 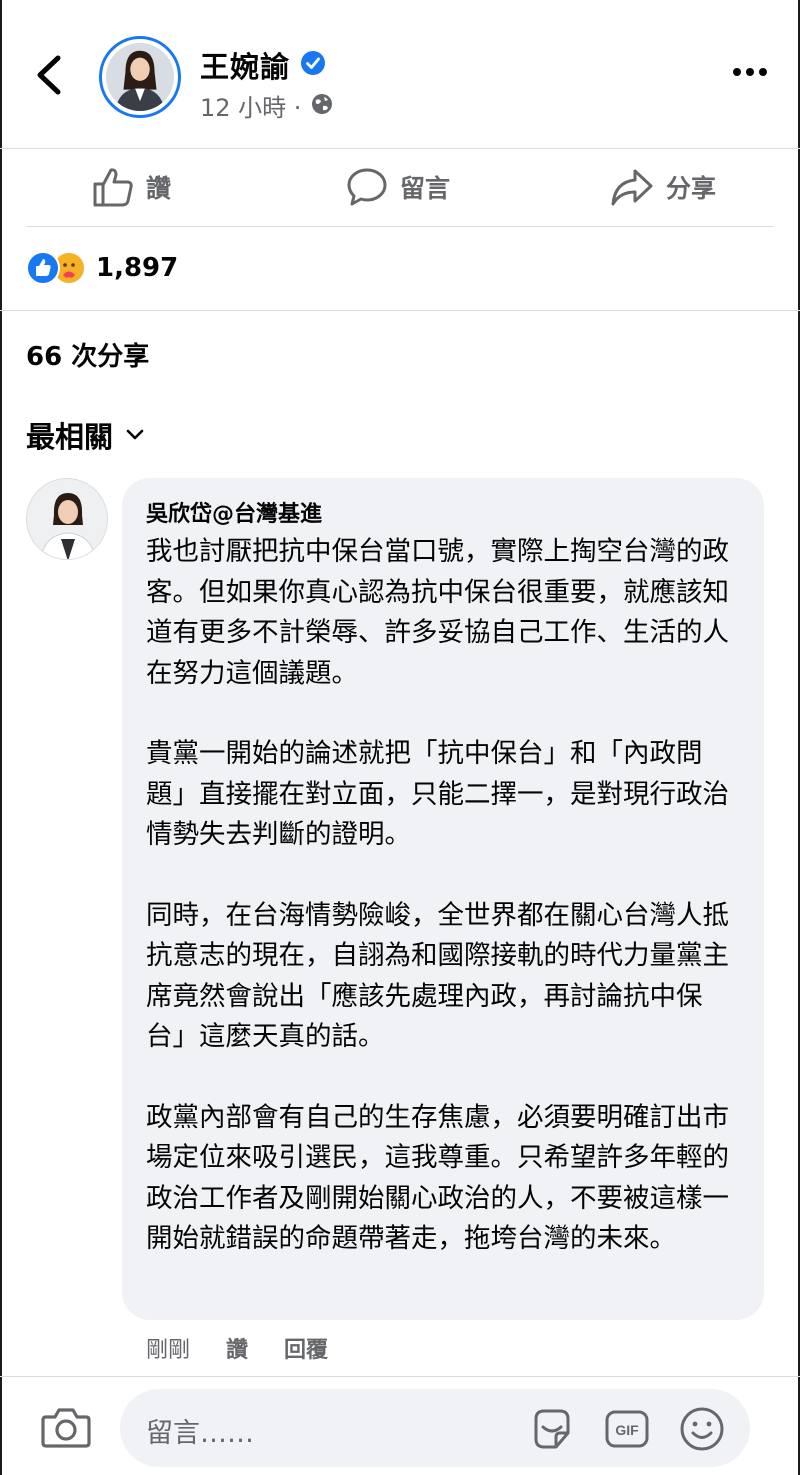 What do you see at coordinates (702, 1429) in the screenshot?
I see `emoji-icon` at bounding box center [702, 1429].